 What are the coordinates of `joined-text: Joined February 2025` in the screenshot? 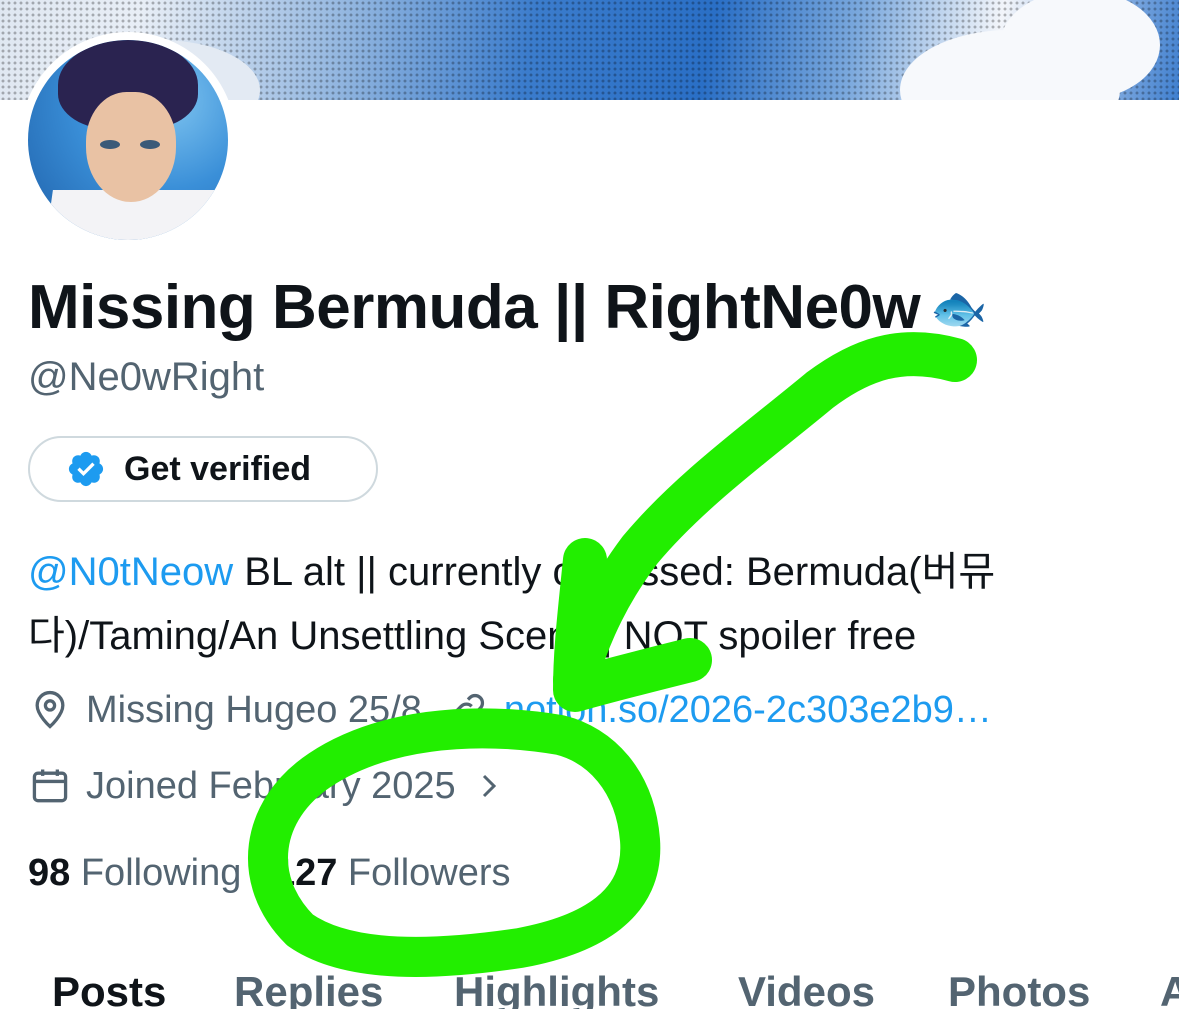 It's located at (271, 785).